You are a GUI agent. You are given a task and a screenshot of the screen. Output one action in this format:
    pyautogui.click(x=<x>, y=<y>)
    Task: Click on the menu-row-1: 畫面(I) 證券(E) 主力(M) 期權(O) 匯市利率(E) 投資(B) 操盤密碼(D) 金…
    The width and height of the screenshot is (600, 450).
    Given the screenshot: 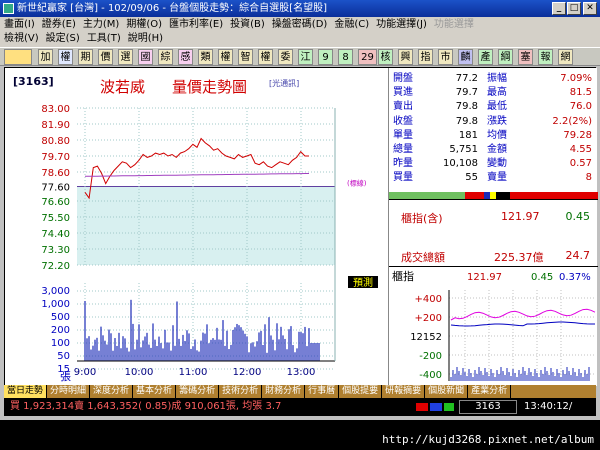 What is the action you would take?
    pyautogui.click(x=239, y=25)
    